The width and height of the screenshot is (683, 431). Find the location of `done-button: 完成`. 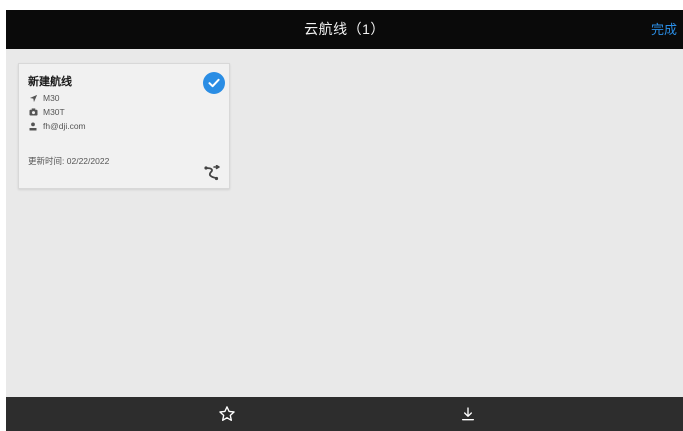

done-button: 完成 is located at coordinates (664, 29).